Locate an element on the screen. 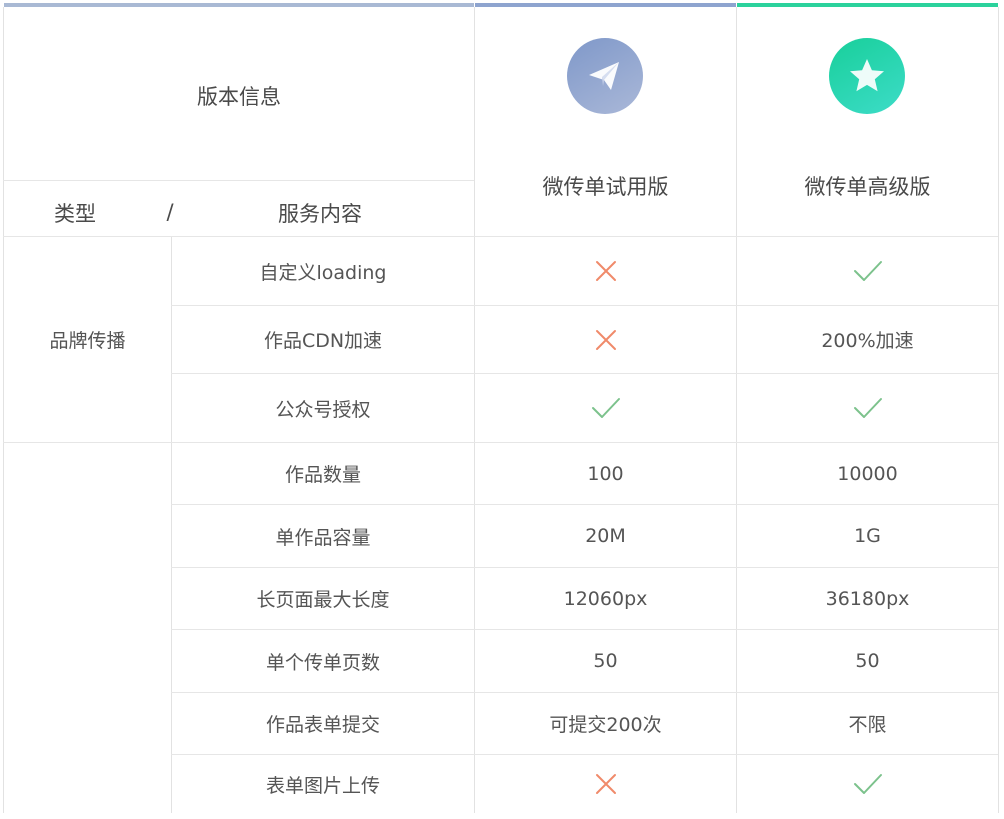 The width and height of the screenshot is (1004, 819). row-label: 长页面最大长度 is located at coordinates (323, 600).